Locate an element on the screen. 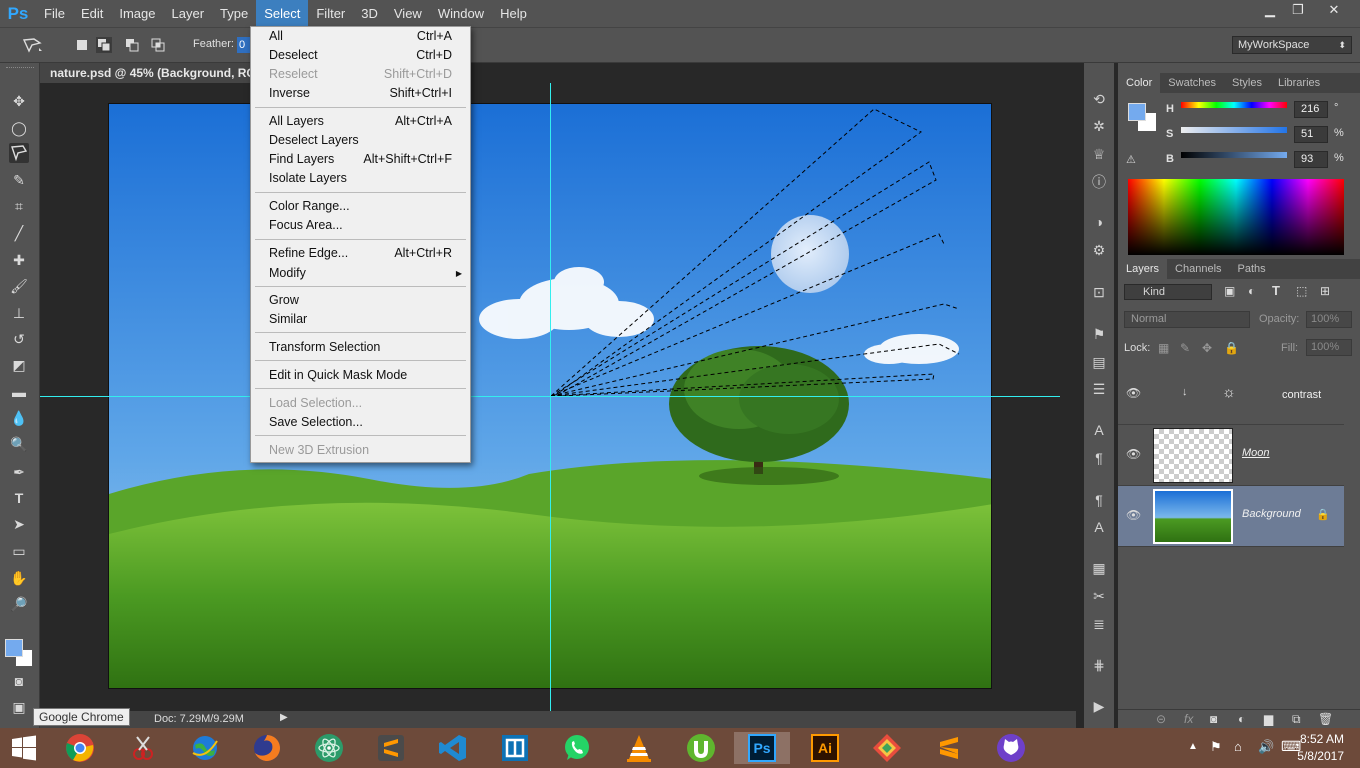 Image resolution: width=1360 pixels, height=768 pixels. layer-filter-select: Kind is located at coordinates (1168, 292).